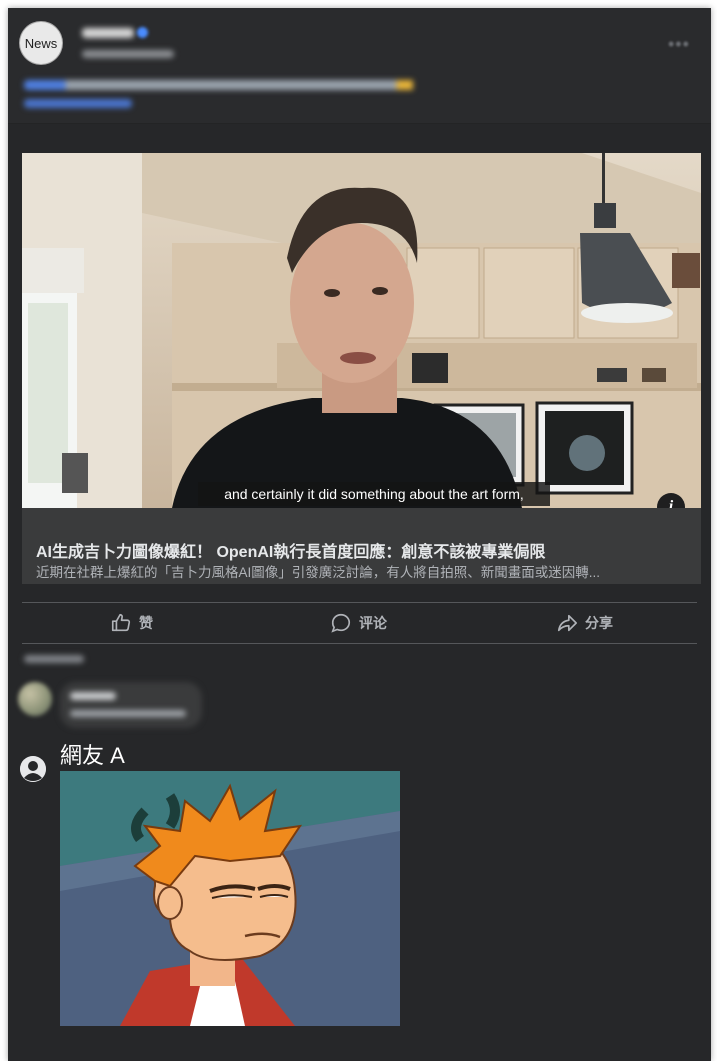 The height and width of the screenshot is (1061, 717). What do you see at coordinates (108, 33) in the screenshot?
I see `page-name-redacted` at bounding box center [108, 33].